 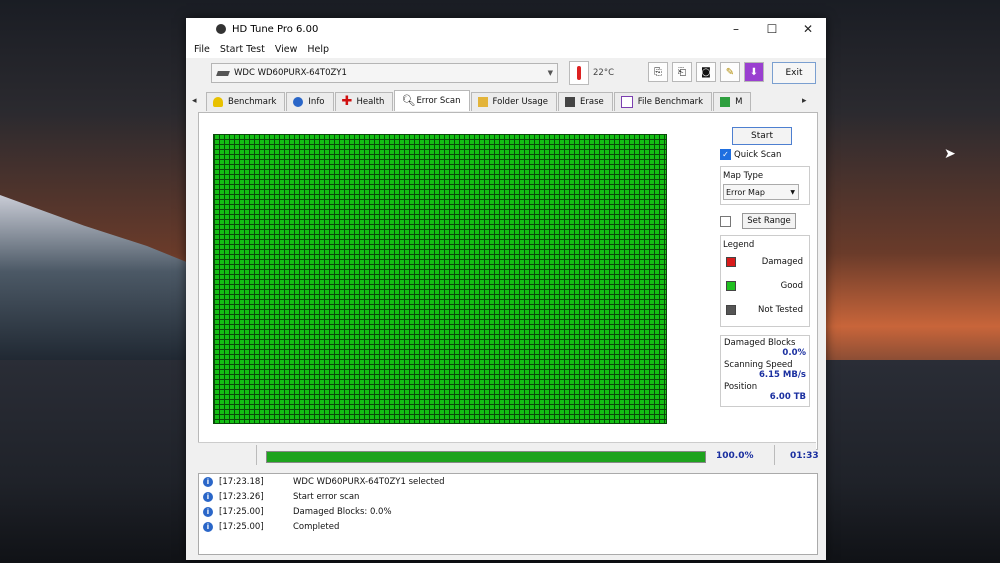 I want to click on set-range-button: Set Range, so click(x=769, y=221).